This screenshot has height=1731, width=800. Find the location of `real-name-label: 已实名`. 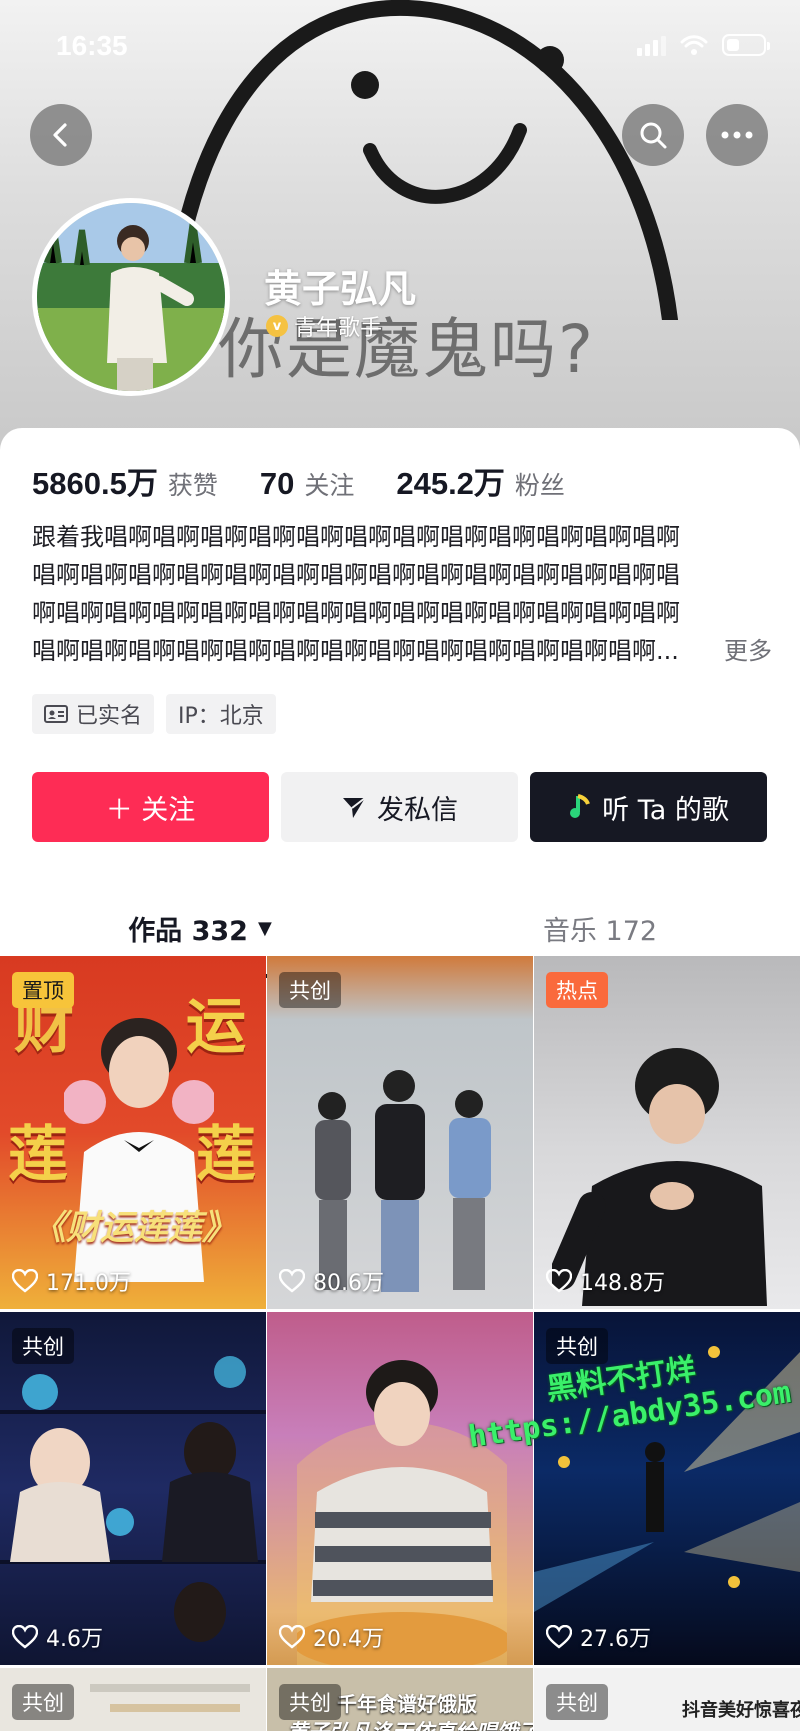

real-name-label: 已实名 is located at coordinates (109, 716).